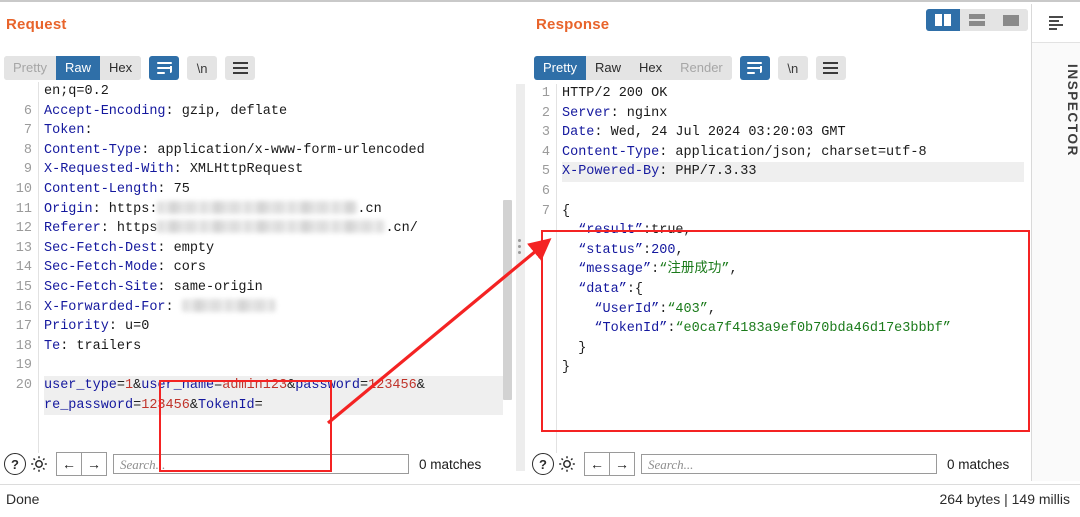 This screenshot has width=1080, height=517. What do you see at coordinates (89, 405) in the screenshot?
I see `request-code-token: re_password` at bounding box center [89, 405].